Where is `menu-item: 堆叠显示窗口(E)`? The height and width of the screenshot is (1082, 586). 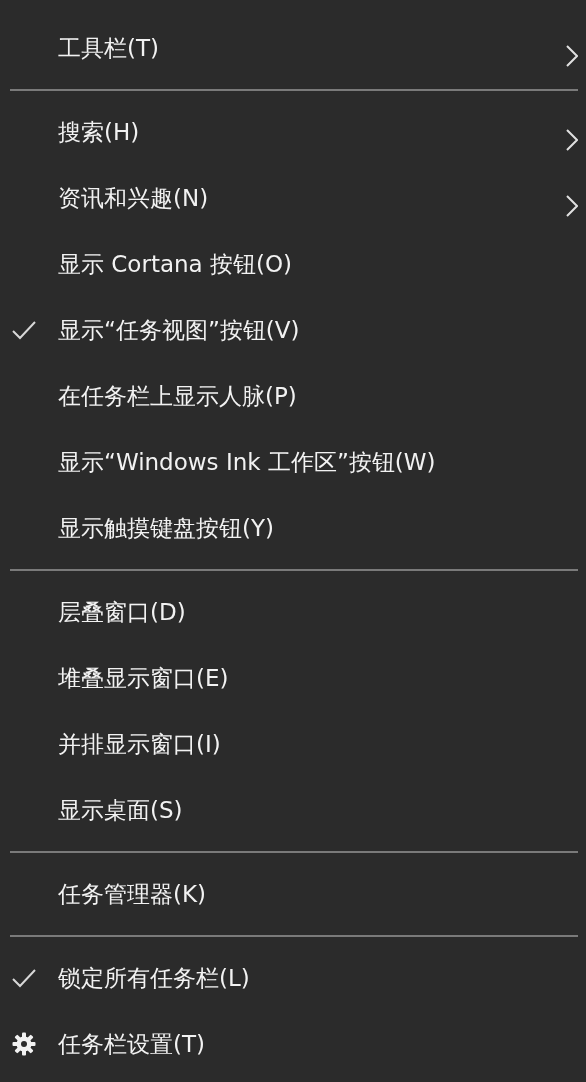 menu-item: 堆叠显示窗口(E) is located at coordinates (293, 678).